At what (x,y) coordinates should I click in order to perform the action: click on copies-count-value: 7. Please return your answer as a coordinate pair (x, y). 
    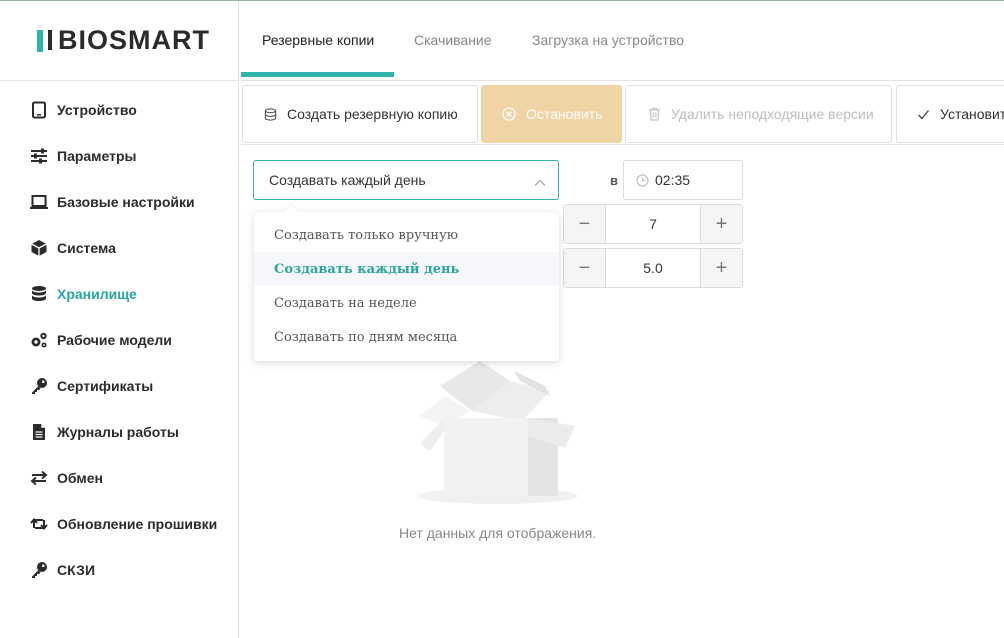
    Looking at the image, I should click on (653, 224).